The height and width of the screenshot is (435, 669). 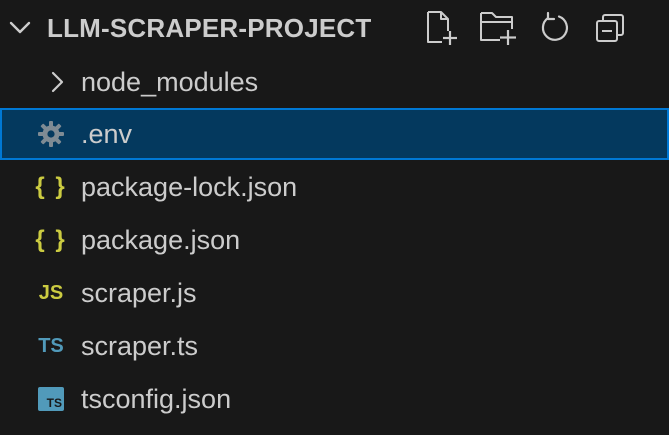 What do you see at coordinates (20, 28) in the screenshot?
I see `chevron-down-icon` at bounding box center [20, 28].